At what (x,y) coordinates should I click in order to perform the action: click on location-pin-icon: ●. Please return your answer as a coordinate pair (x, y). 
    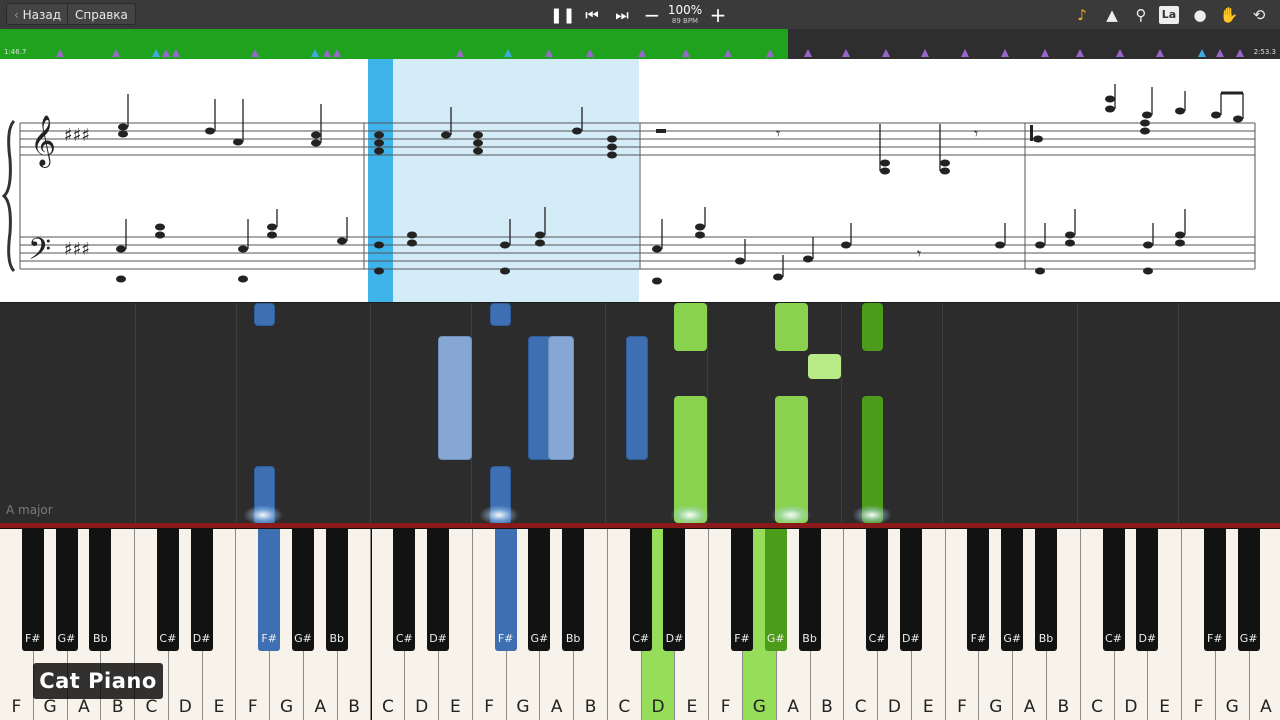
    Looking at the image, I should click on (1200, 15).